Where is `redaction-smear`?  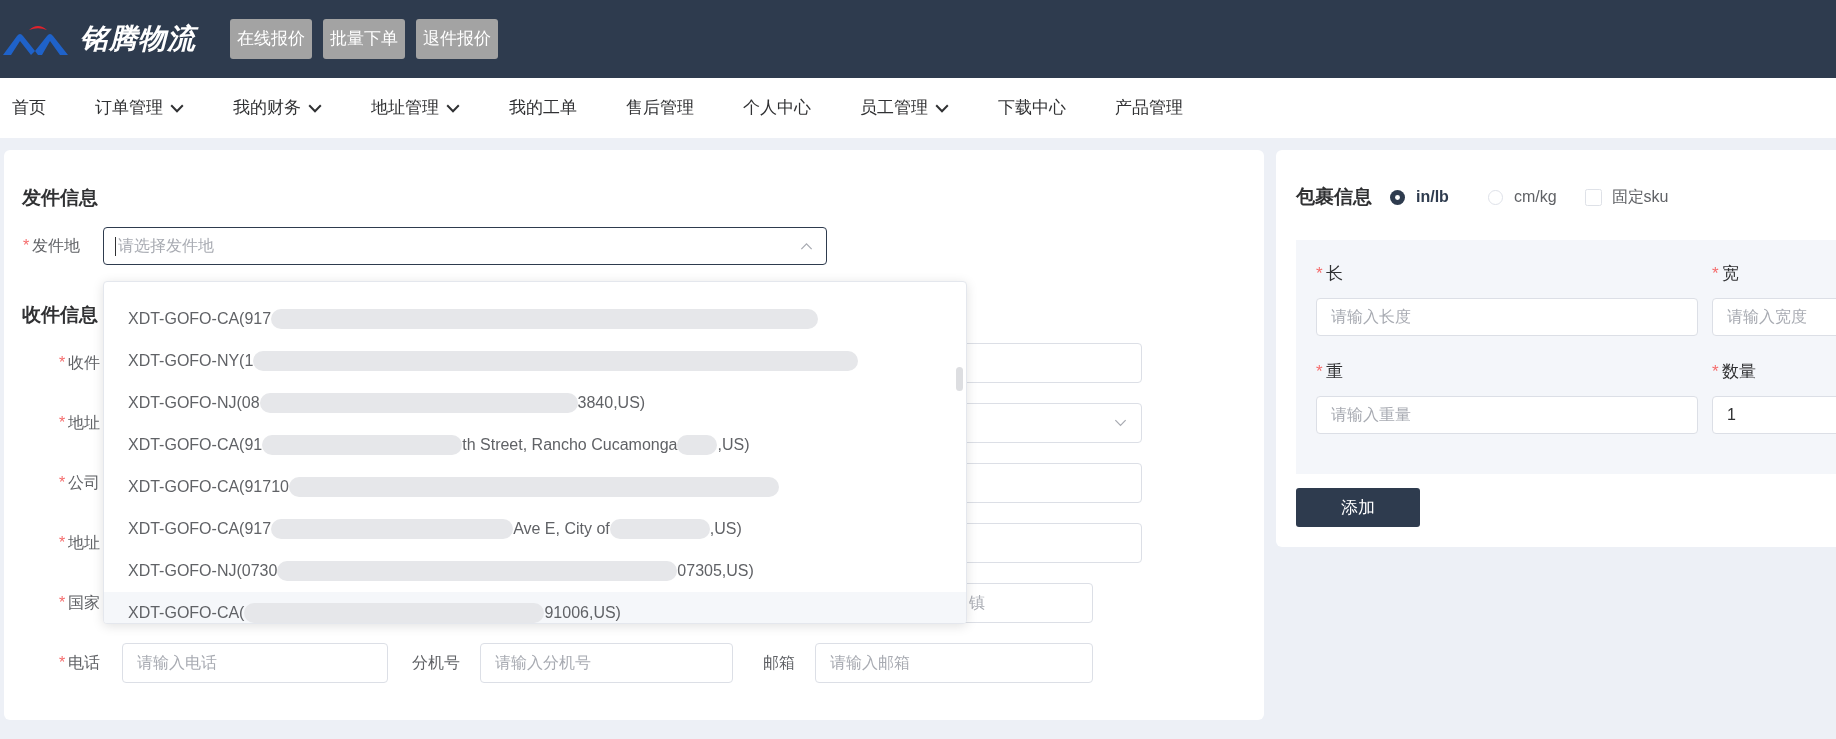 redaction-smear is located at coordinates (697, 445).